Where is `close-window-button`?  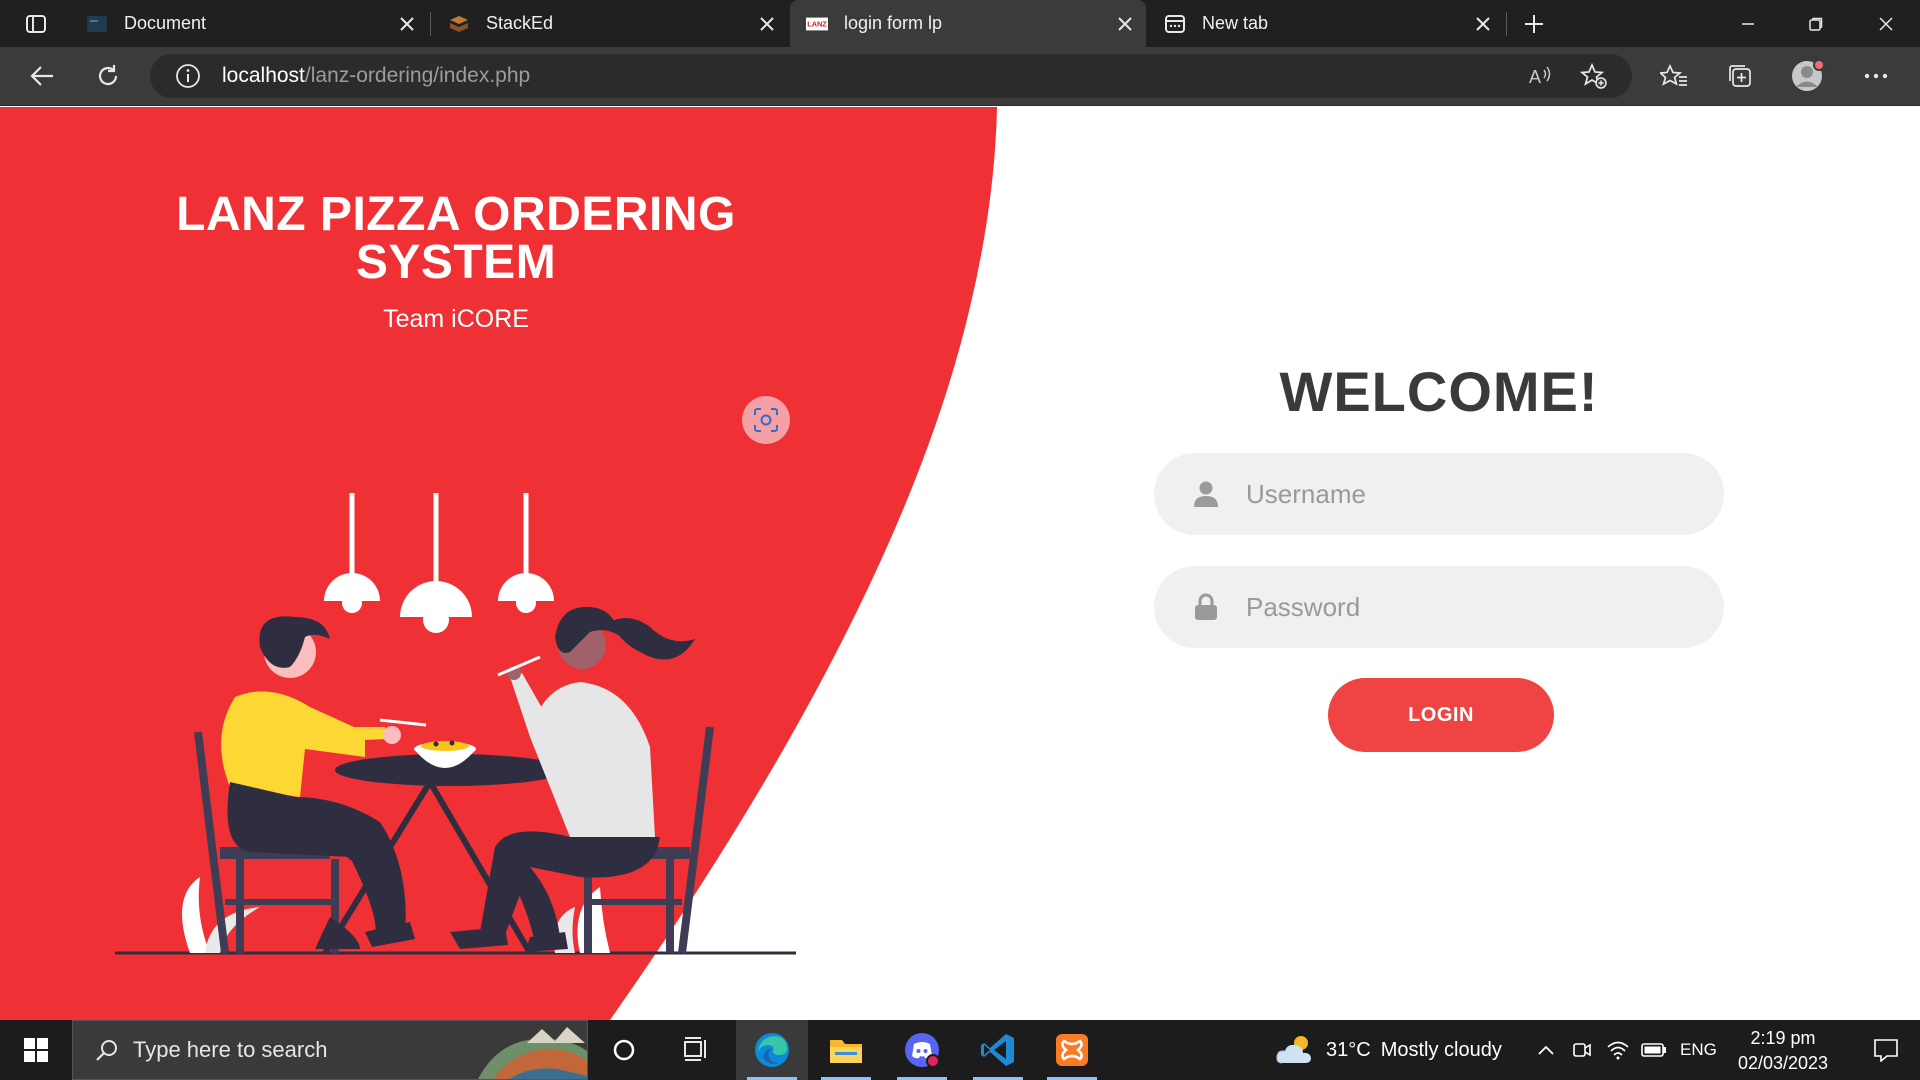 close-window-button is located at coordinates (1886, 23).